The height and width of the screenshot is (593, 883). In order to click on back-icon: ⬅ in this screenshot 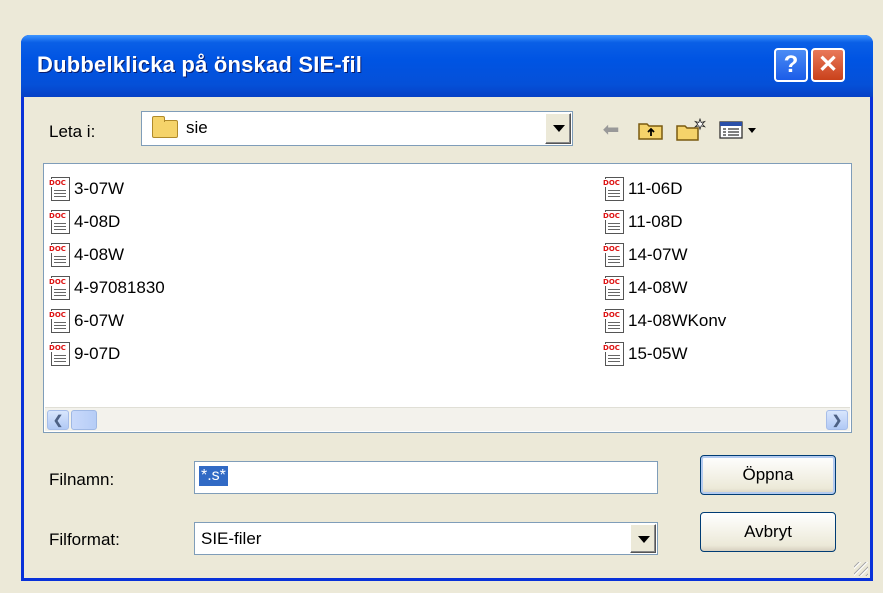, I will do `click(611, 130)`.